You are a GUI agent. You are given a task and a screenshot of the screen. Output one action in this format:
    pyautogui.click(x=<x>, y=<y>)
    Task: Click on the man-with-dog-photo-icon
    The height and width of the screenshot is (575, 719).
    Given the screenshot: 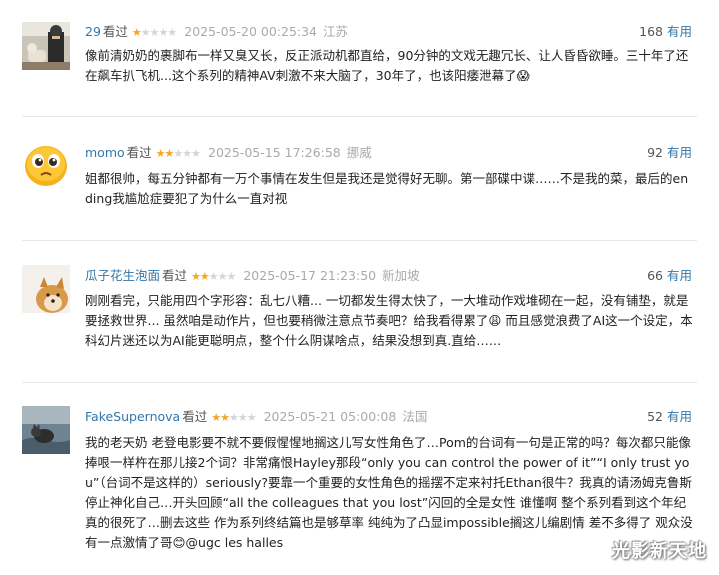 What is the action you would take?
    pyautogui.click(x=46, y=46)
    